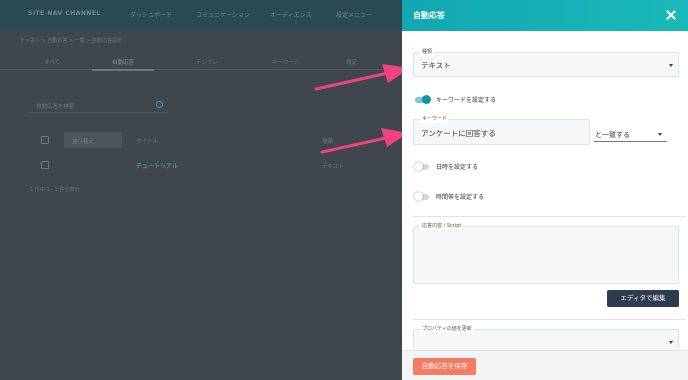 The width and height of the screenshot is (688, 380). I want to click on row-checkbox, so click(45, 165).